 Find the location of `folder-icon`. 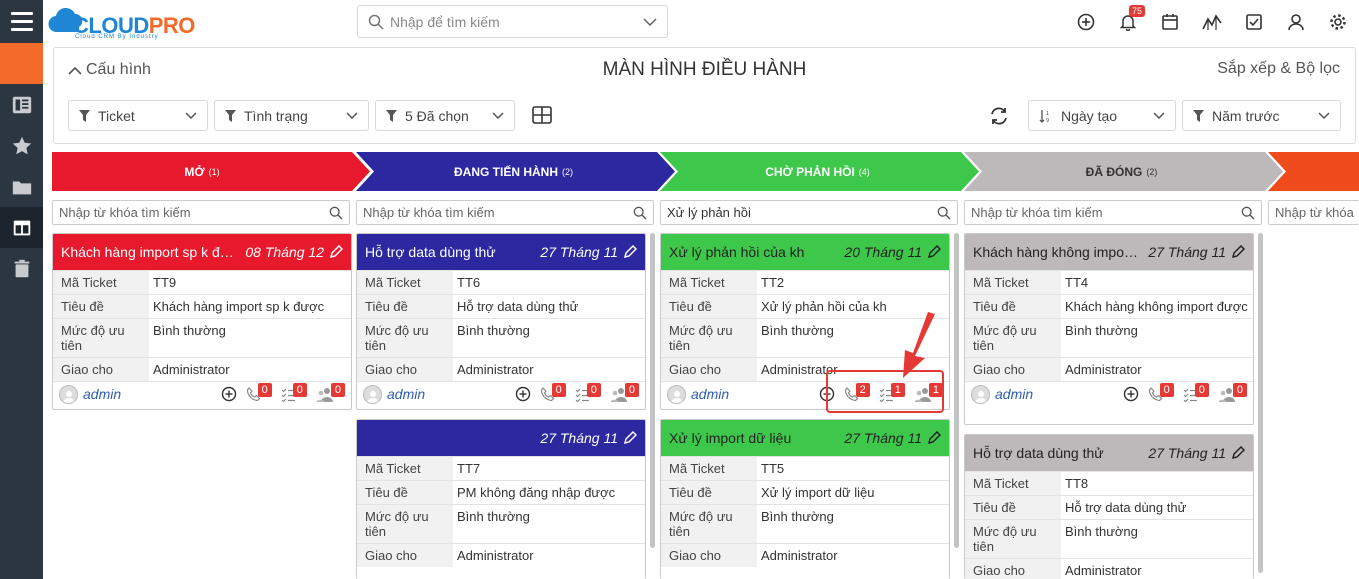

folder-icon is located at coordinates (21, 187).